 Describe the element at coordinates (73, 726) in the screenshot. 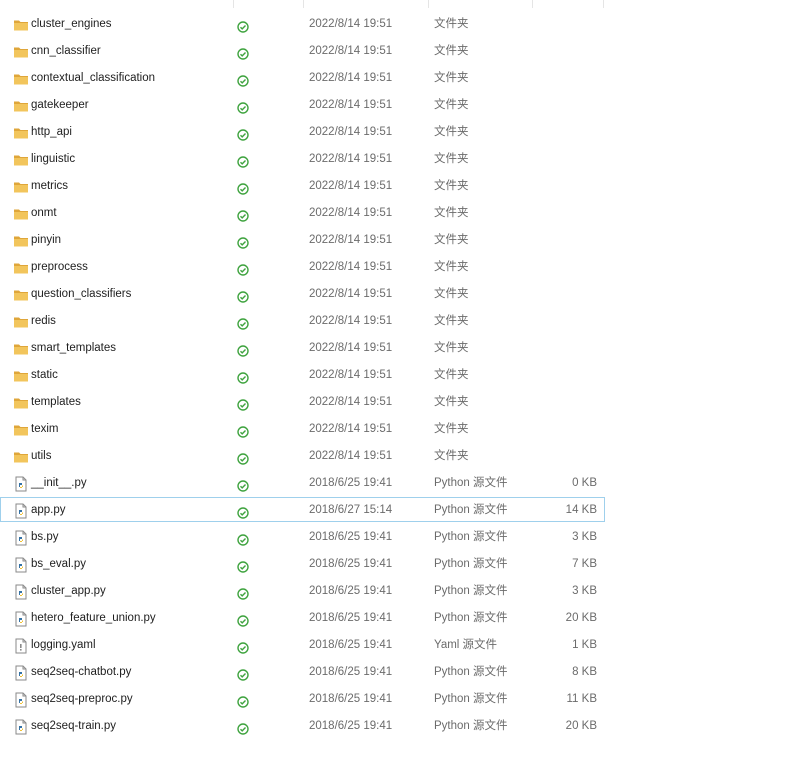

I see `file-name: seq2seq-train.py` at that location.